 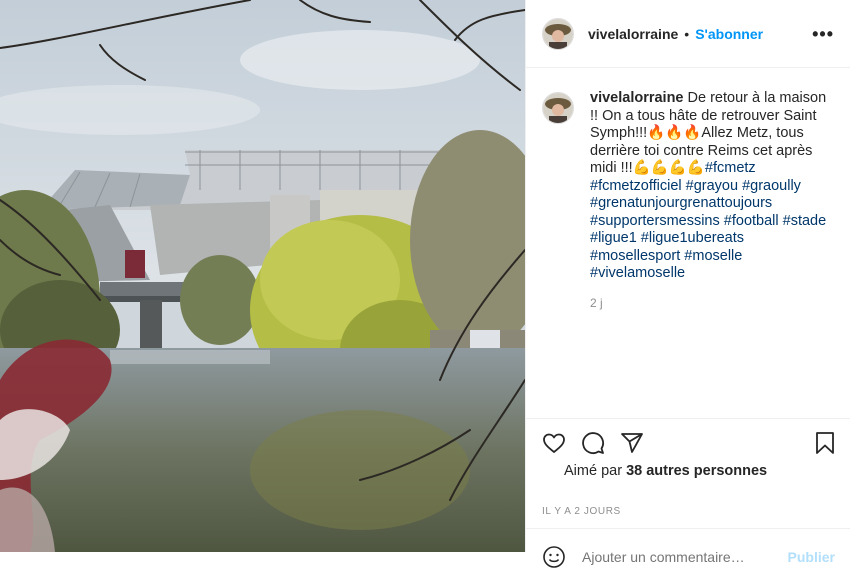 What do you see at coordinates (637, 273) in the screenshot?
I see `hashtag-link: #vivelamoselle` at bounding box center [637, 273].